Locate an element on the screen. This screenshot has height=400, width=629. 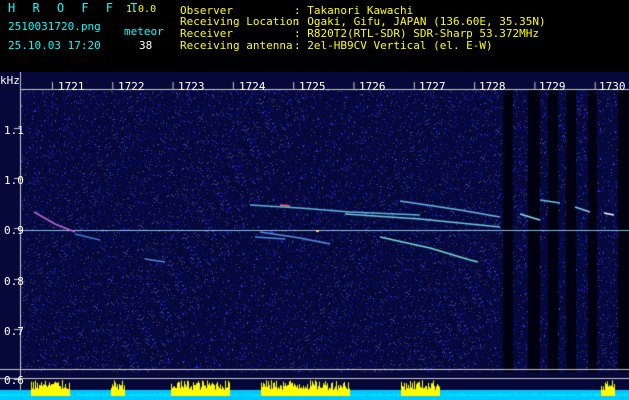
x-tick-label: 1726 is located at coordinates (372, 86).